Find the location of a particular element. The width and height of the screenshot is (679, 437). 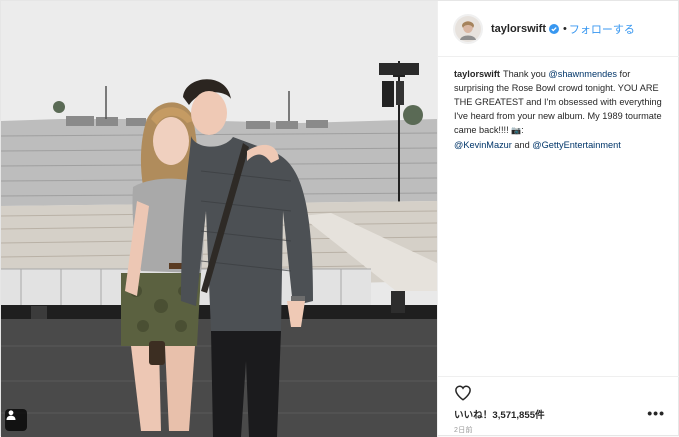

user-tag-button is located at coordinates (16, 420).